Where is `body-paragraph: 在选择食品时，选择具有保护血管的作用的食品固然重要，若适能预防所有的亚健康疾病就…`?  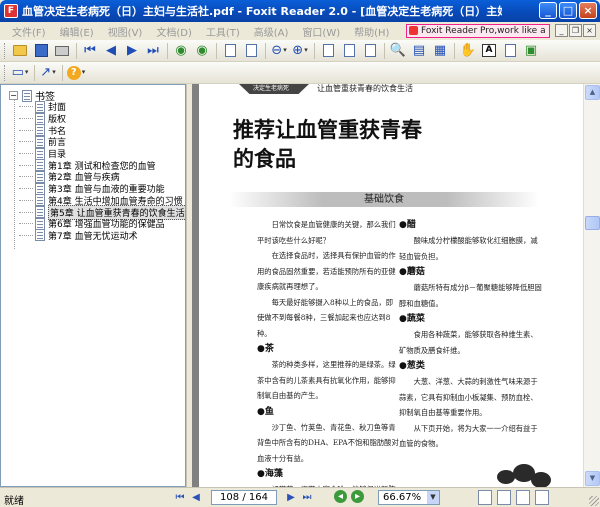 body-paragraph: 在选择食品时，选择具有保护血管的作用的食品固然重要，若适能预防所有的亚健康疾病就… is located at coordinates (326, 271).